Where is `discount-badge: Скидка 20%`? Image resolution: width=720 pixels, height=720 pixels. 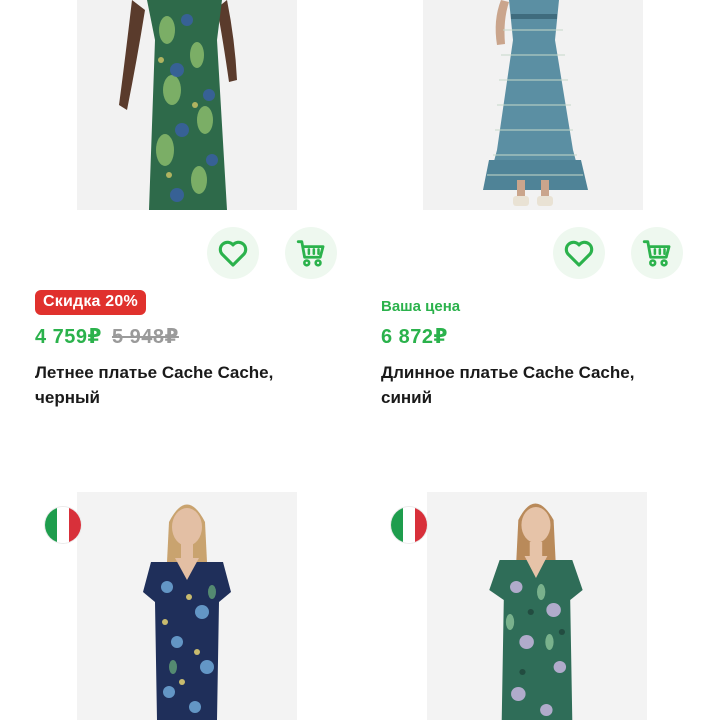 discount-badge: Скидка 20% is located at coordinates (90, 302).